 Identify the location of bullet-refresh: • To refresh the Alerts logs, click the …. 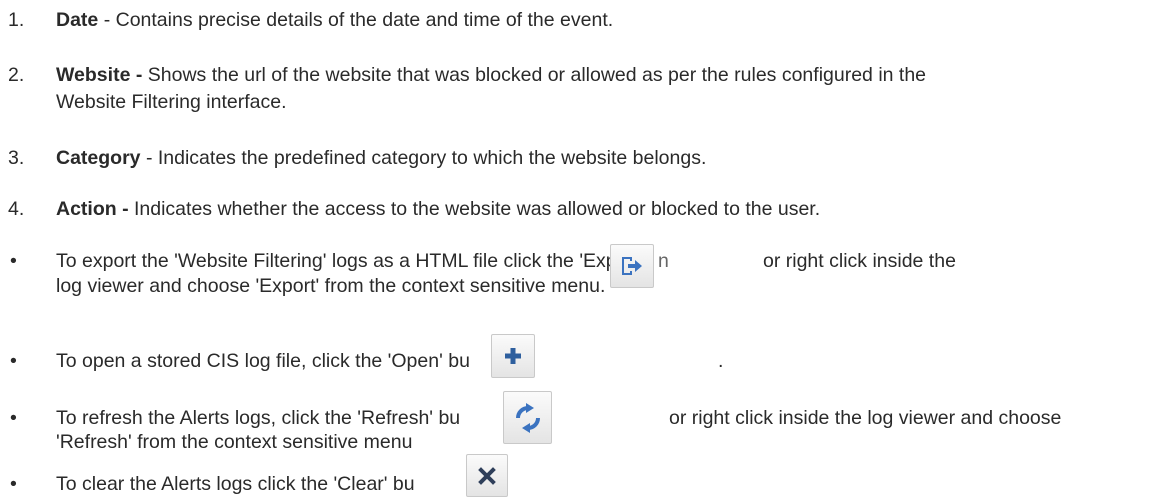
(584, 433).